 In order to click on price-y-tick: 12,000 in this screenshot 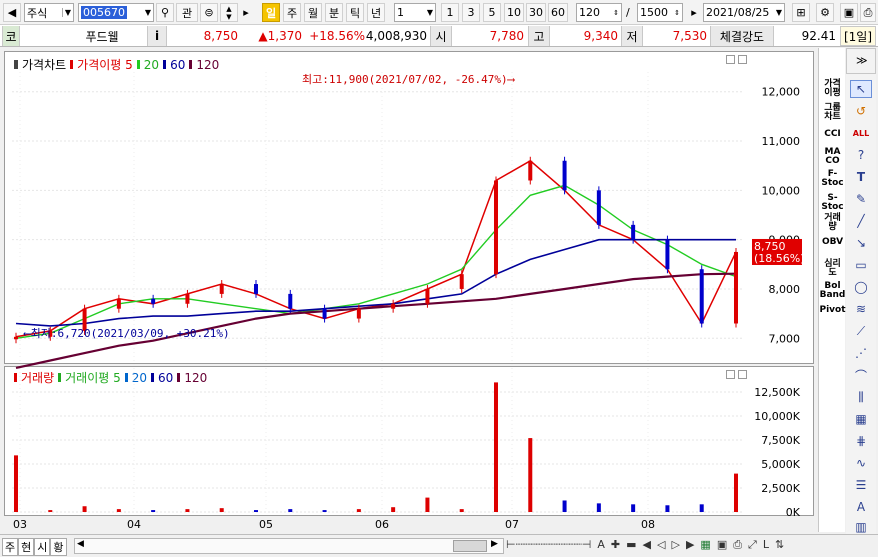, I will do `click(781, 92)`.